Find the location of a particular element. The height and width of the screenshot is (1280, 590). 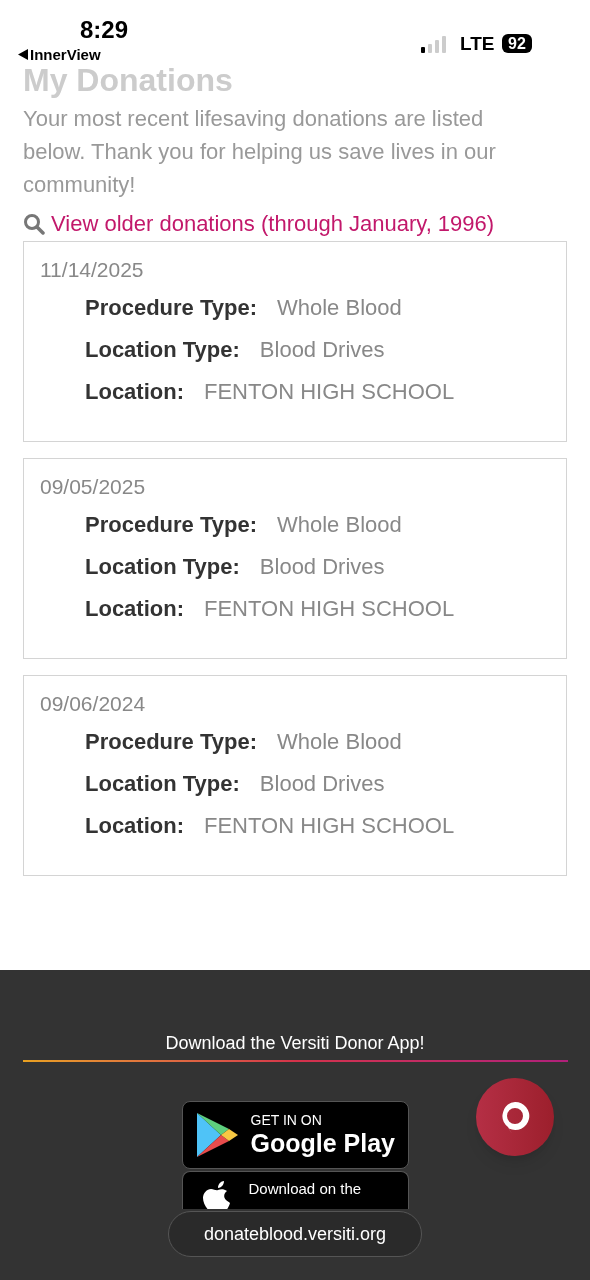

app-store-button: Download on the is located at coordinates (295, 1190).